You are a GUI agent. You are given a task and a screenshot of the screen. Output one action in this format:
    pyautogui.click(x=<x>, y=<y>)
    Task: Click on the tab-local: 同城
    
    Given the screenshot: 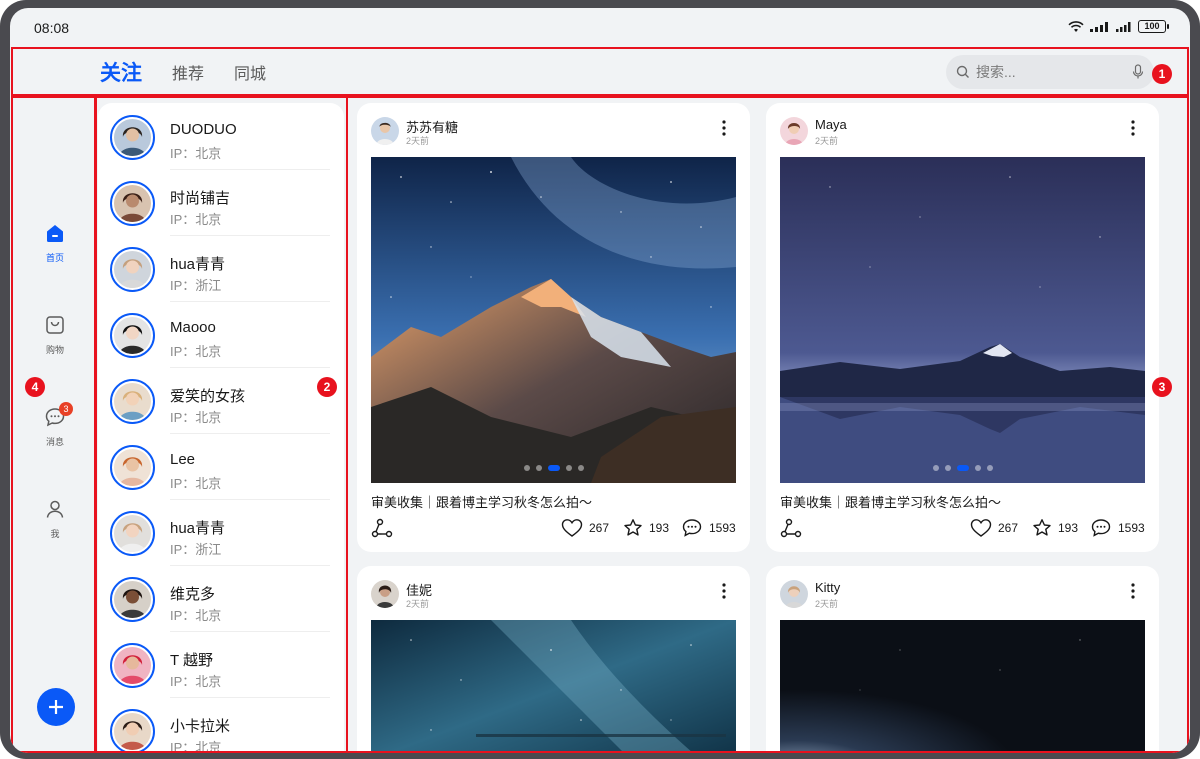 What is the action you would take?
    pyautogui.click(x=250, y=72)
    